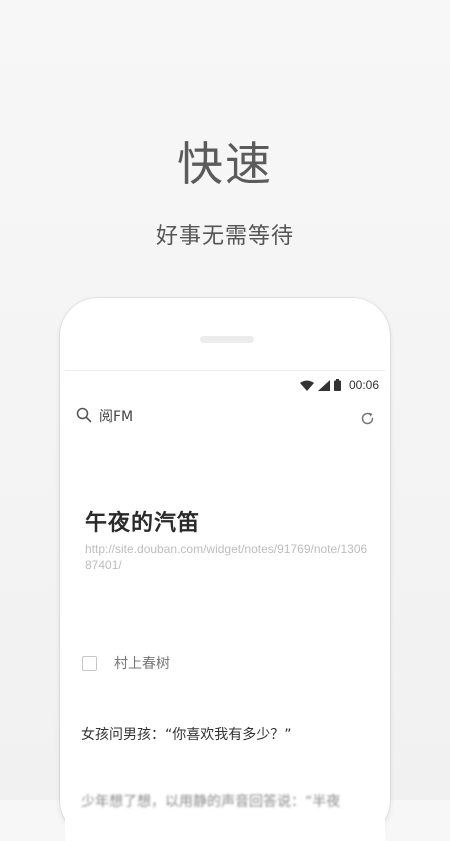 This screenshot has height=841, width=450. I want to click on status-time: 00:06, so click(363, 385).